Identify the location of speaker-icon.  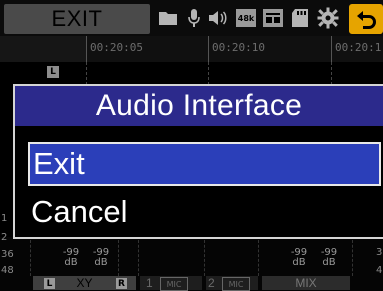
(218, 18).